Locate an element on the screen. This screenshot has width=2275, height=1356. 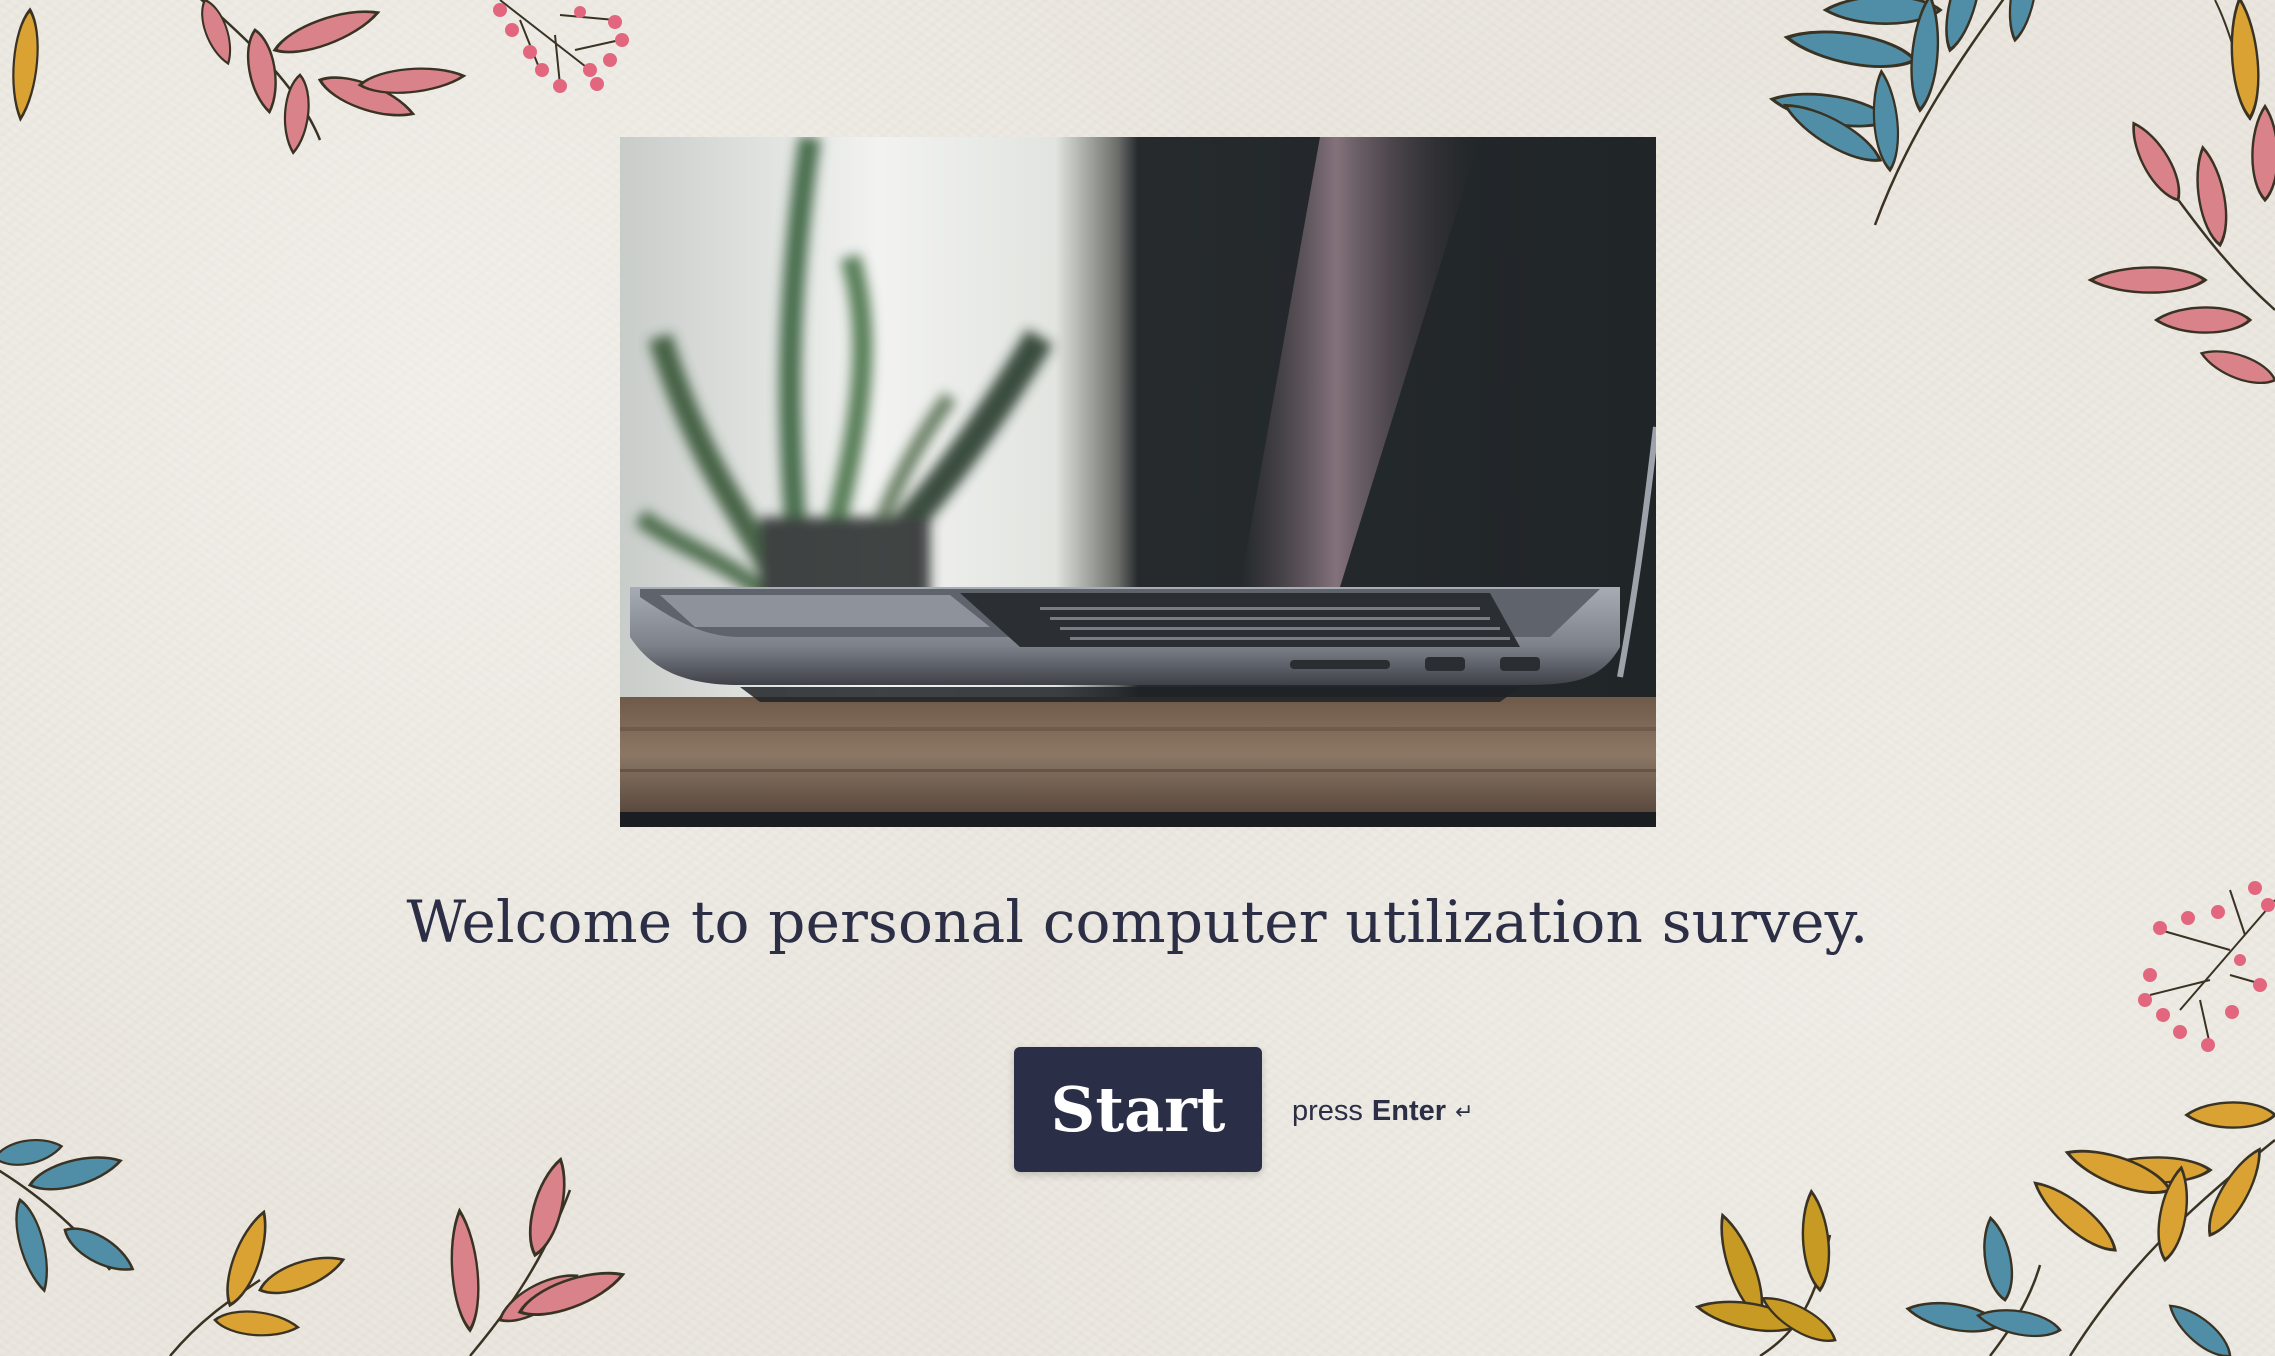
leaf-cluster-bottom-right-orange is located at coordinates (2150, 1228).